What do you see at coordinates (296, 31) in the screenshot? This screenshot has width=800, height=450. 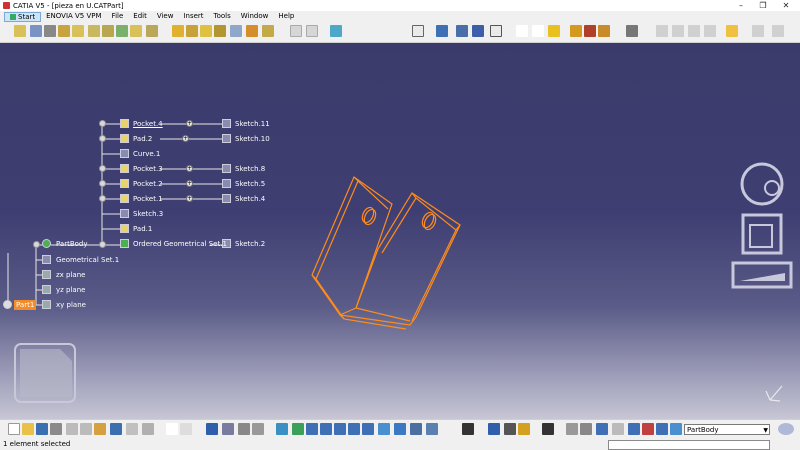 I see `transform-icon` at bounding box center [296, 31].